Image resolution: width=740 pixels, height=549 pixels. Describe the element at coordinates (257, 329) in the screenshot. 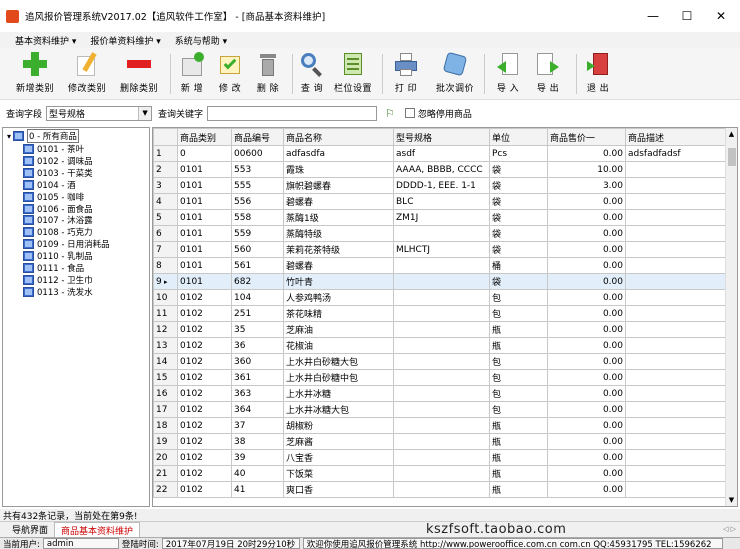

I see `table-cell: 35` at that location.